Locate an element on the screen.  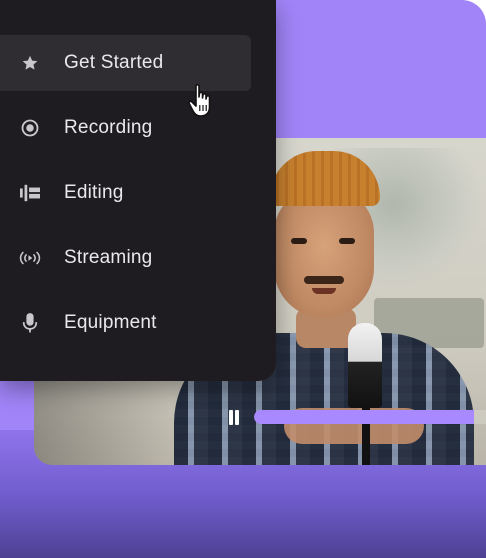
sidebar-item-streaming: Streaming is located at coordinates (125, 258).